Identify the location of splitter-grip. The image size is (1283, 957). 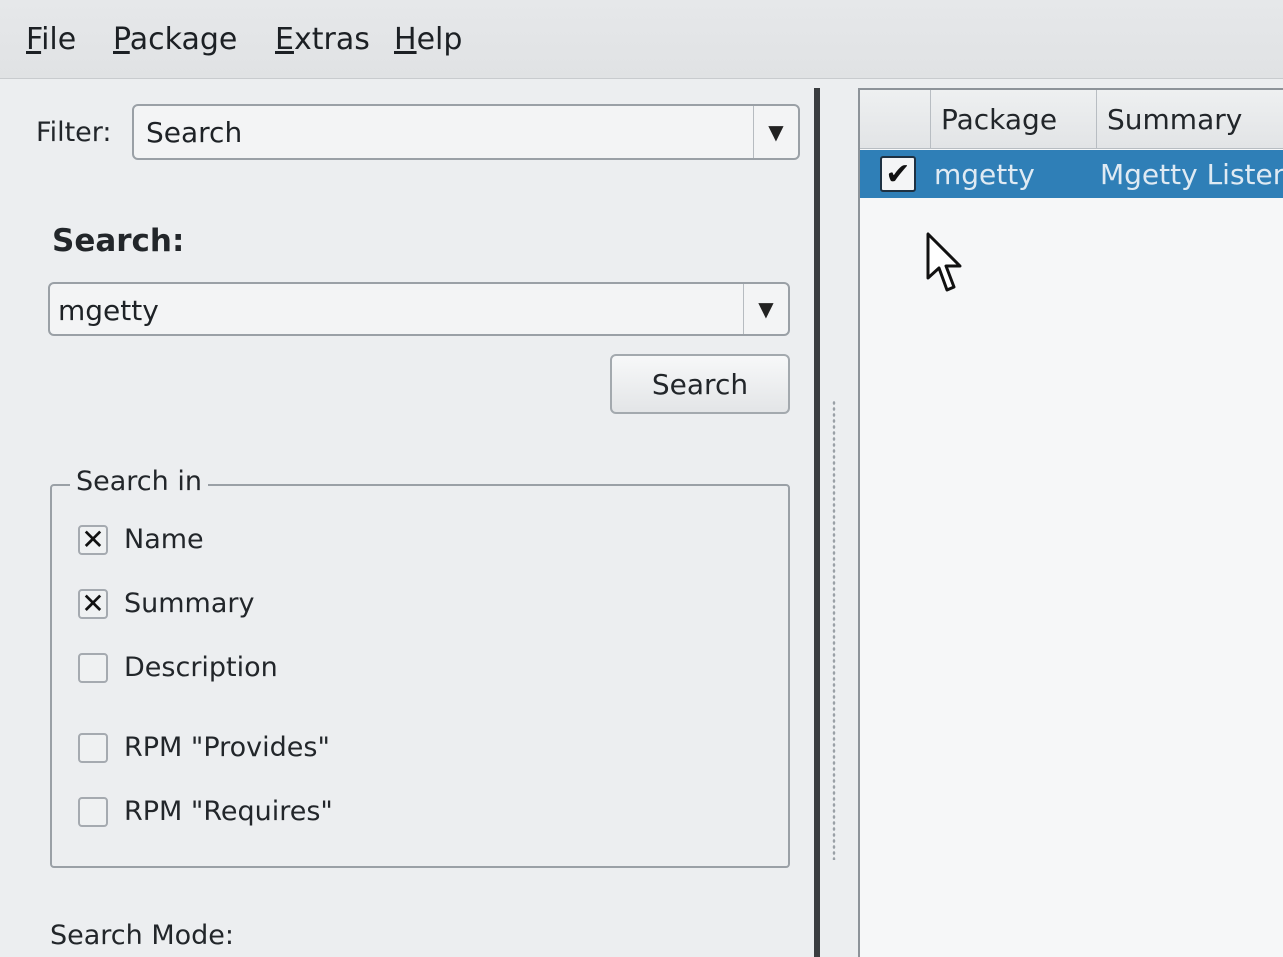
(834, 630).